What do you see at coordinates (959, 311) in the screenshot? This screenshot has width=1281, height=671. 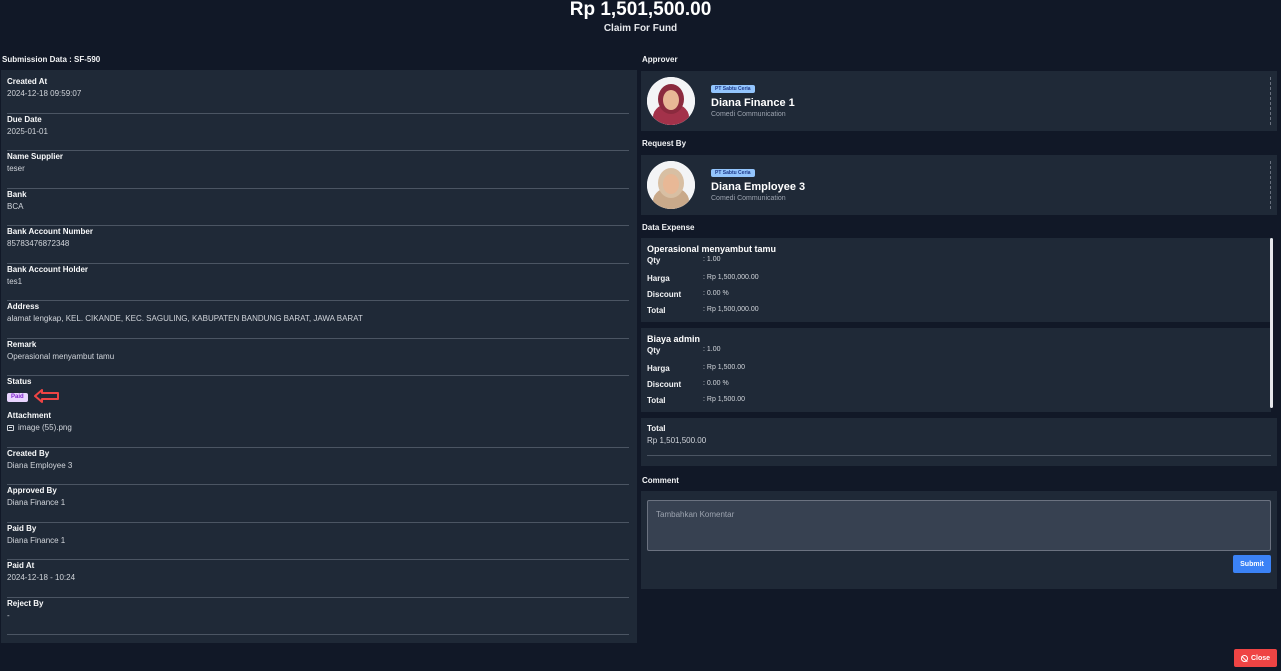 I see `expense-row: Total : Rp 1,500,000.00` at bounding box center [959, 311].